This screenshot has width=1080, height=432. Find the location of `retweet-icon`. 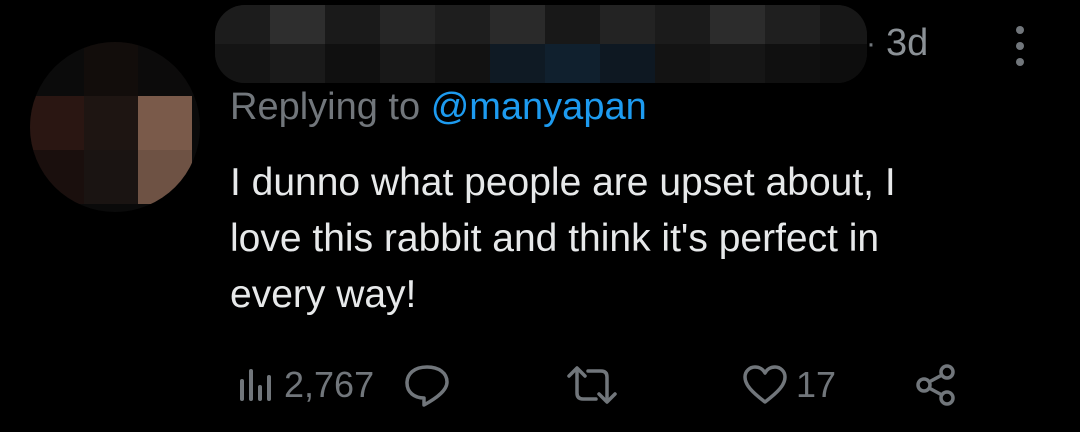

retweet-icon is located at coordinates (592, 385).